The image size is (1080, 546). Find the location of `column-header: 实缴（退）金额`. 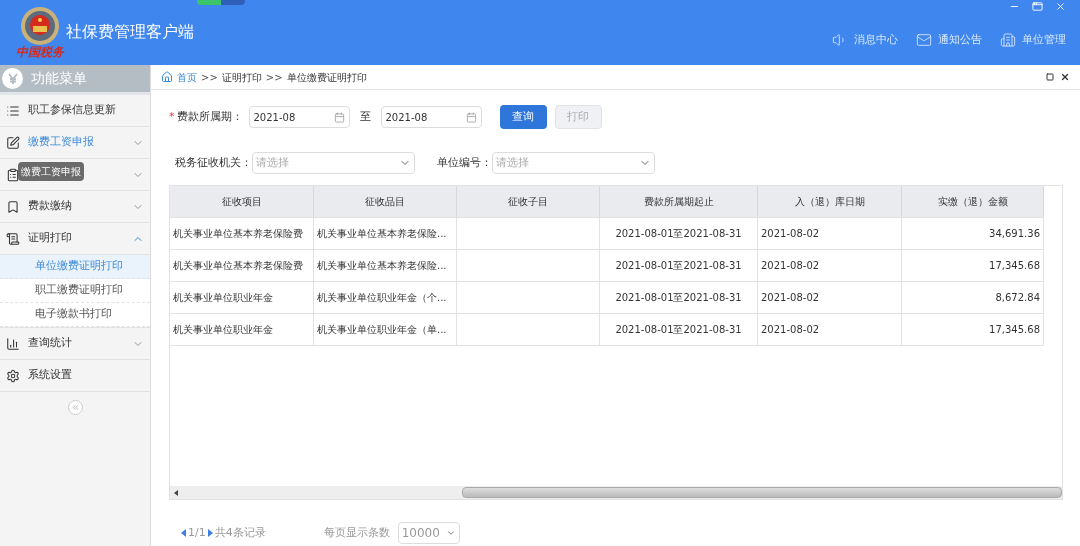

column-header: 实缴（退）金额 is located at coordinates (973, 201).